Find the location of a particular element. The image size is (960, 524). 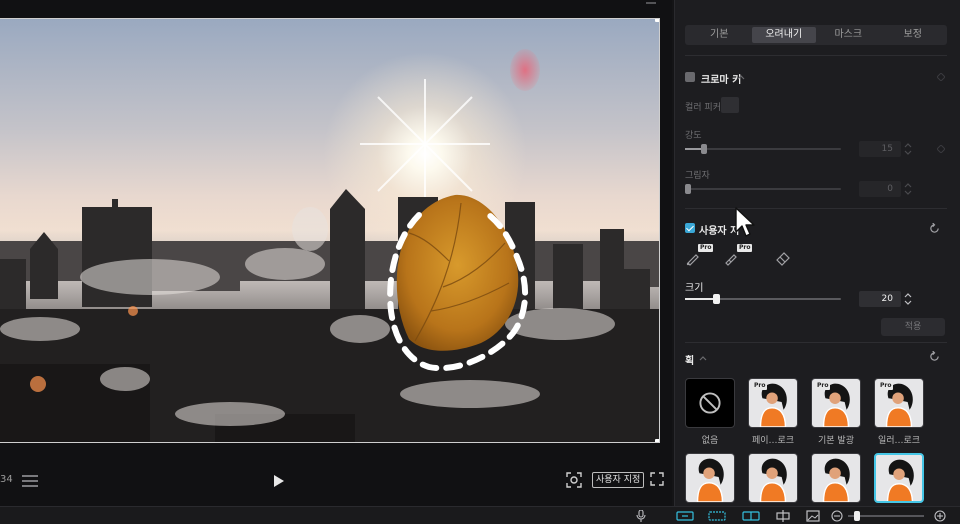

timeline-toolbar is located at coordinates (480, 515).